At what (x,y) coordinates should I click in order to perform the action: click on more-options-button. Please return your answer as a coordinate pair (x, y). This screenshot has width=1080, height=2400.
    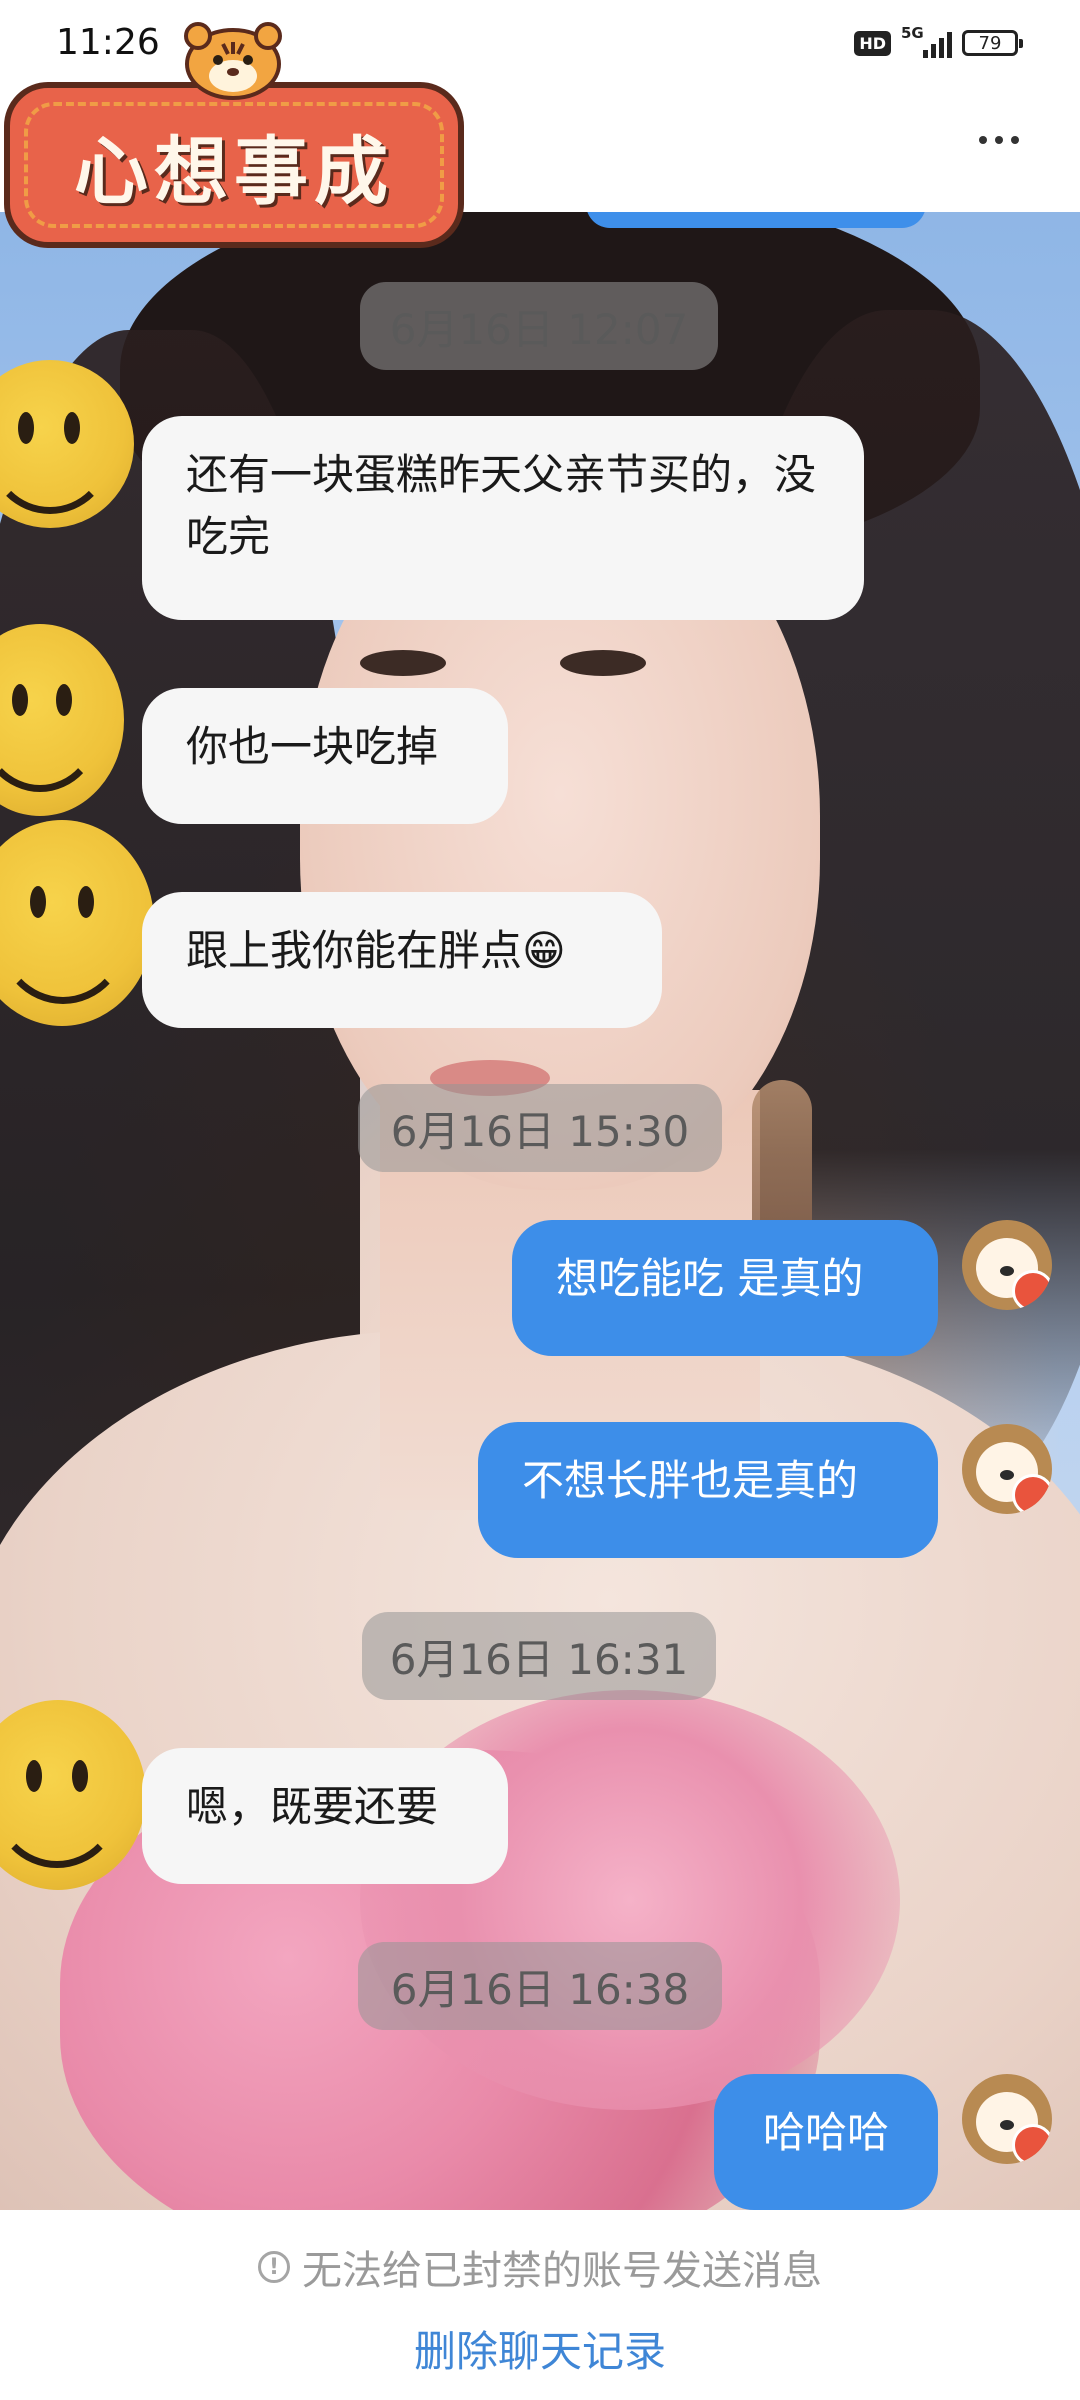
    Looking at the image, I should click on (999, 140).